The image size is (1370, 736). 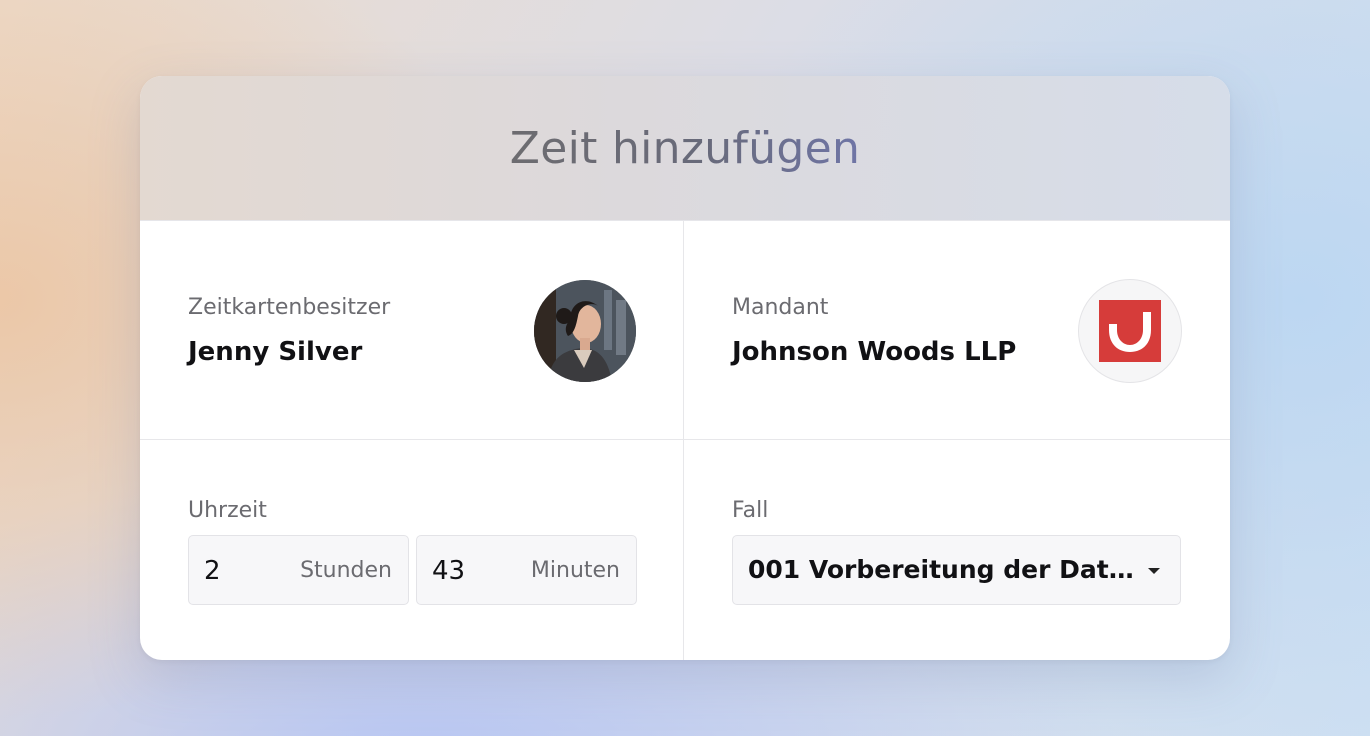 I want to click on owner-label: Zeitkartenbesitzer, so click(x=289, y=307).